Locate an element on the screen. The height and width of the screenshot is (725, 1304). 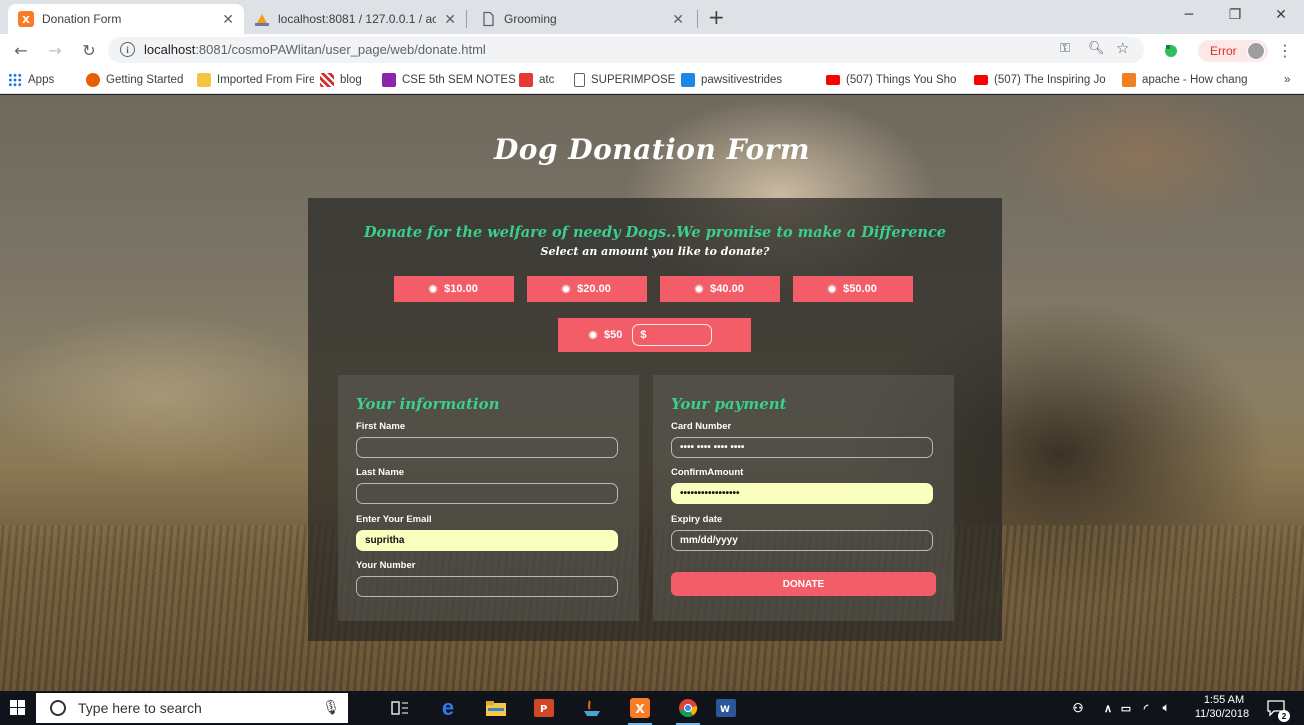
tab-donation-form: X Donation Form ✕ is located at coordinates (126, 19).